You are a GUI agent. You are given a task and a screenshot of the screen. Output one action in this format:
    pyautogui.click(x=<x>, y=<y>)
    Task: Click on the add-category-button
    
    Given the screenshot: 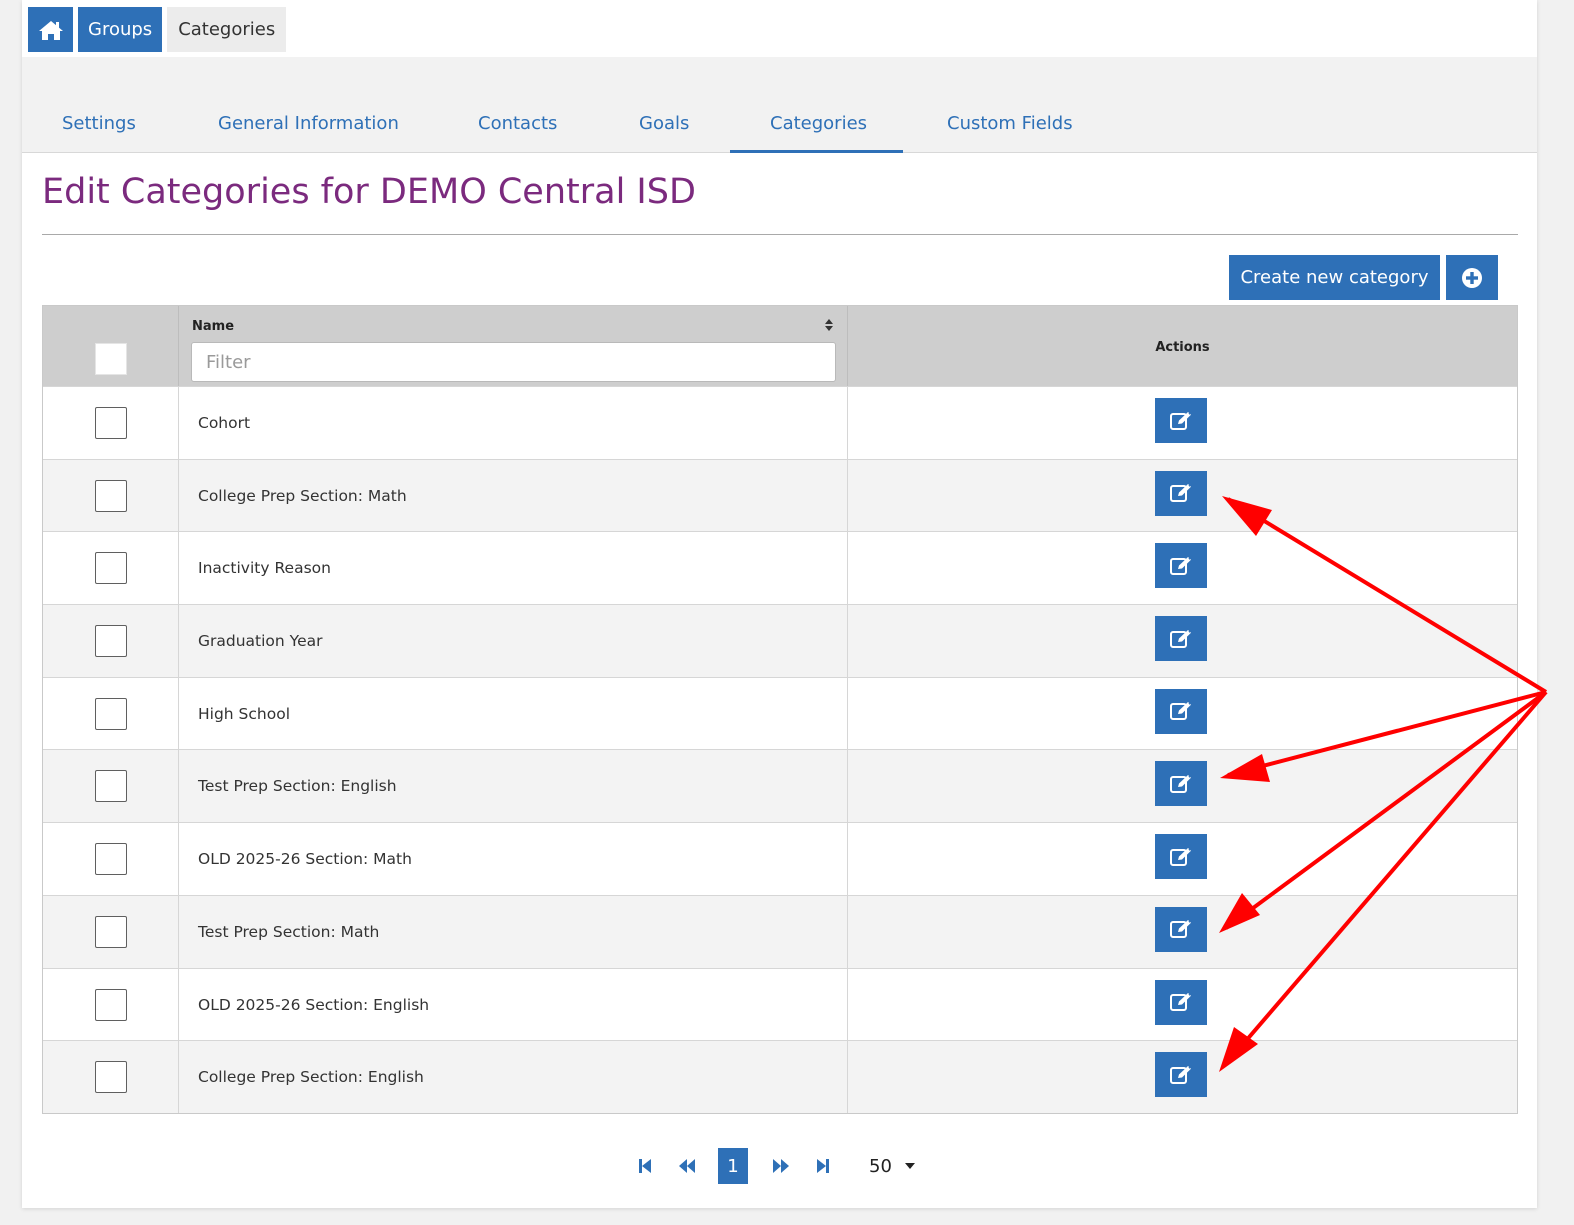 What is the action you would take?
    pyautogui.click(x=1472, y=277)
    